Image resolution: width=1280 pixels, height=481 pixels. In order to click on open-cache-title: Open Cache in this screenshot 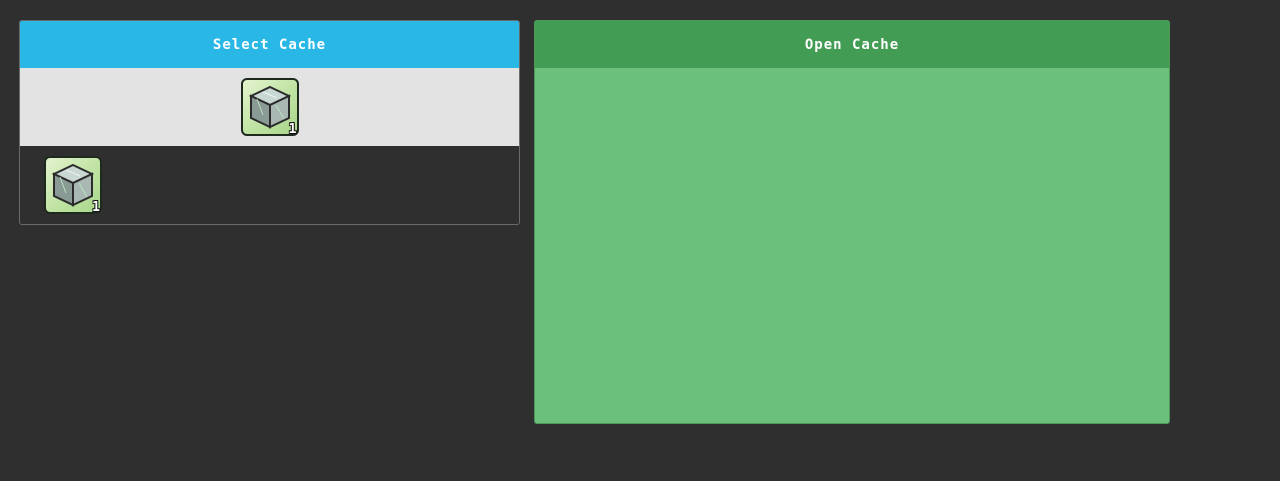, I will do `click(852, 44)`.